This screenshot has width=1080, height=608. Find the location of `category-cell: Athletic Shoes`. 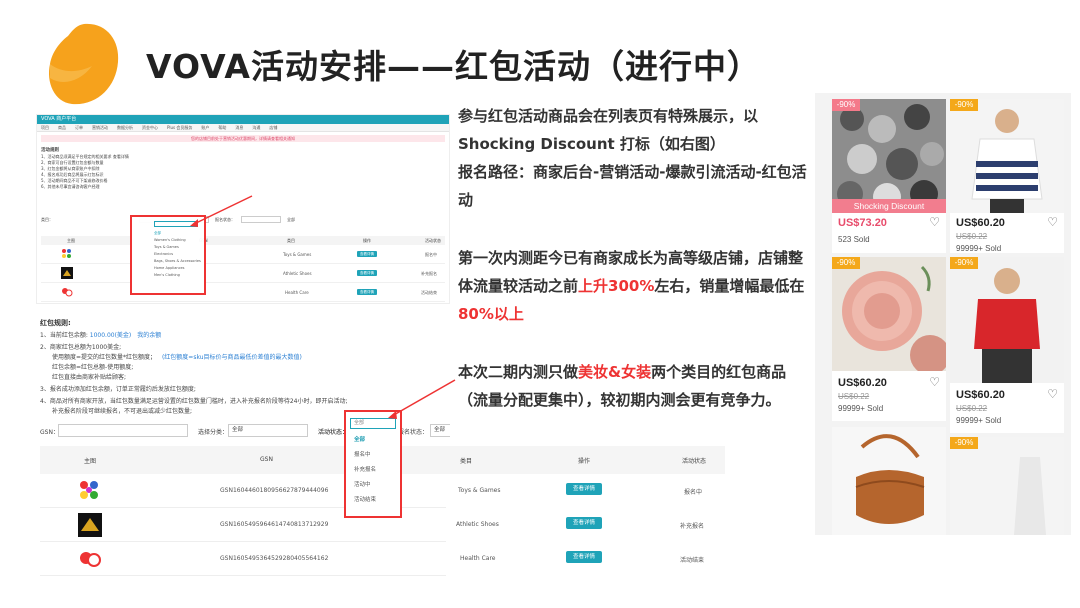

category-cell: Athletic Shoes is located at coordinates (297, 273).